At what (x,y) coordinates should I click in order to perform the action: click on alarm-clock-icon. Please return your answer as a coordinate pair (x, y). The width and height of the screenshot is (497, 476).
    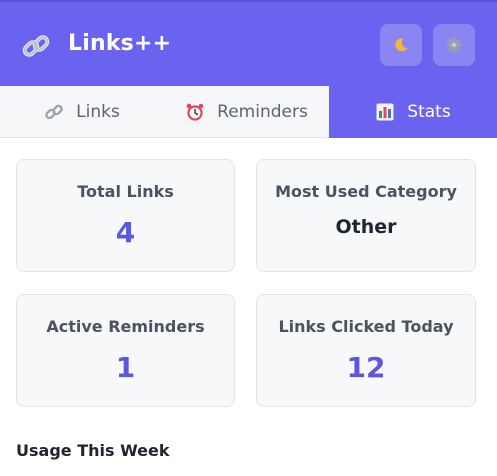
    Looking at the image, I should click on (195, 112).